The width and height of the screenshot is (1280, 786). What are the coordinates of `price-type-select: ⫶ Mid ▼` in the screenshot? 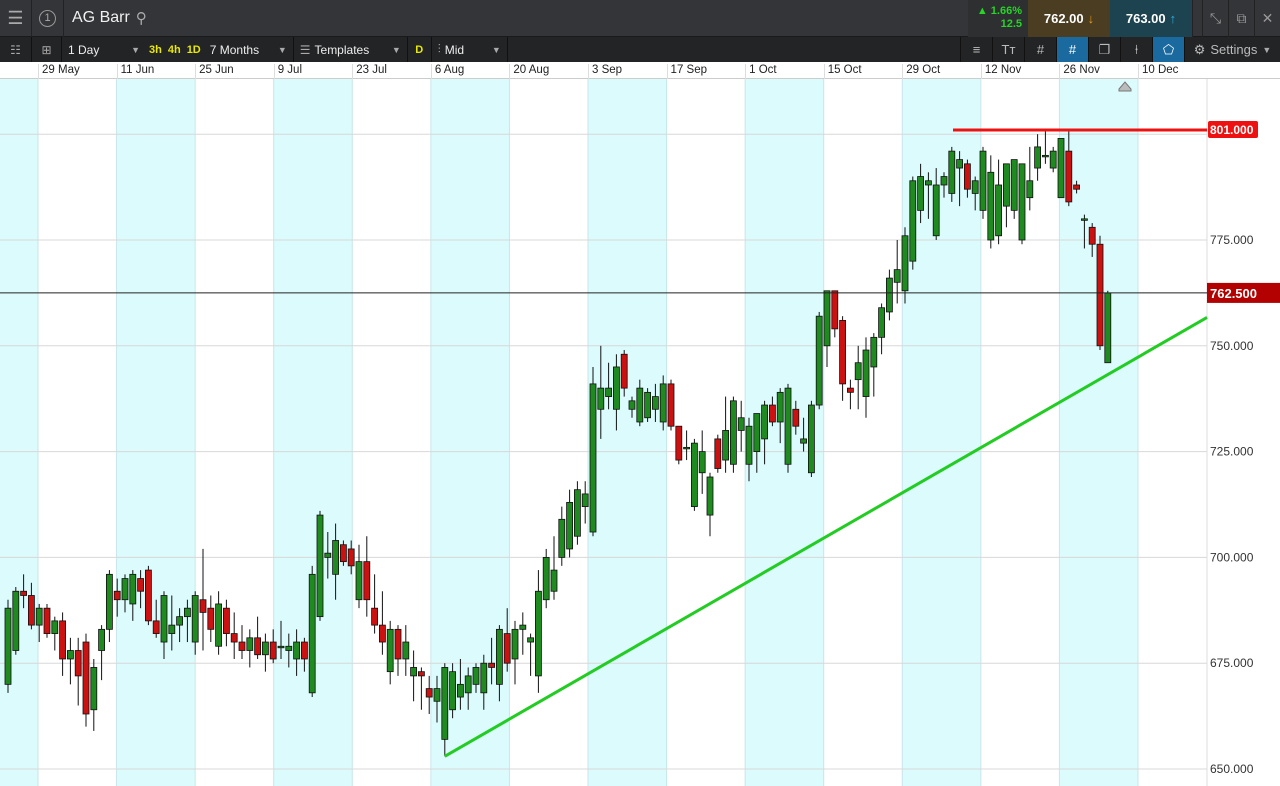 It's located at (470, 49).